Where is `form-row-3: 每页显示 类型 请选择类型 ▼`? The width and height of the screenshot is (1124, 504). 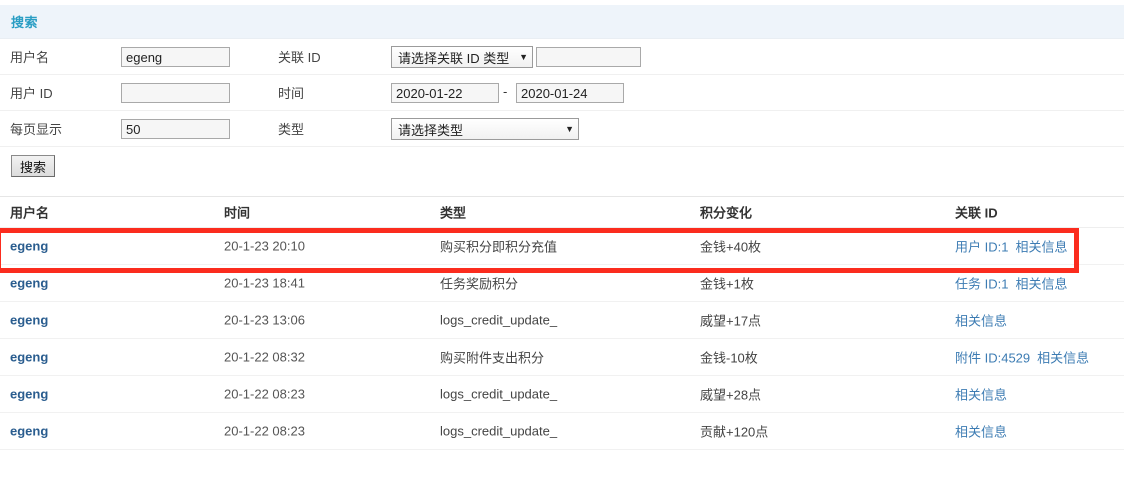
form-row-3: 每页显示 类型 请选择类型 ▼ is located at coordinates (562, 128).